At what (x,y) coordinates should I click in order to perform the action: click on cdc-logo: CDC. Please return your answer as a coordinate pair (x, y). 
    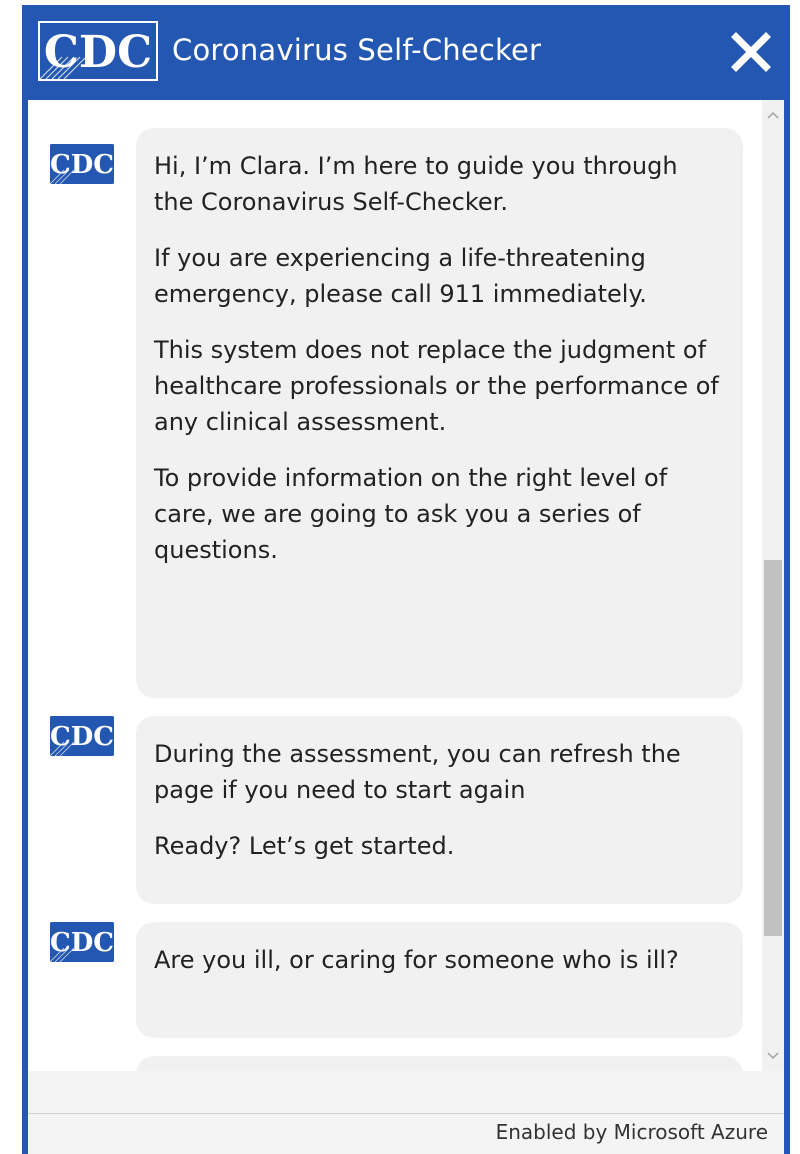
    Looking at the image, I should click on (98, 51).